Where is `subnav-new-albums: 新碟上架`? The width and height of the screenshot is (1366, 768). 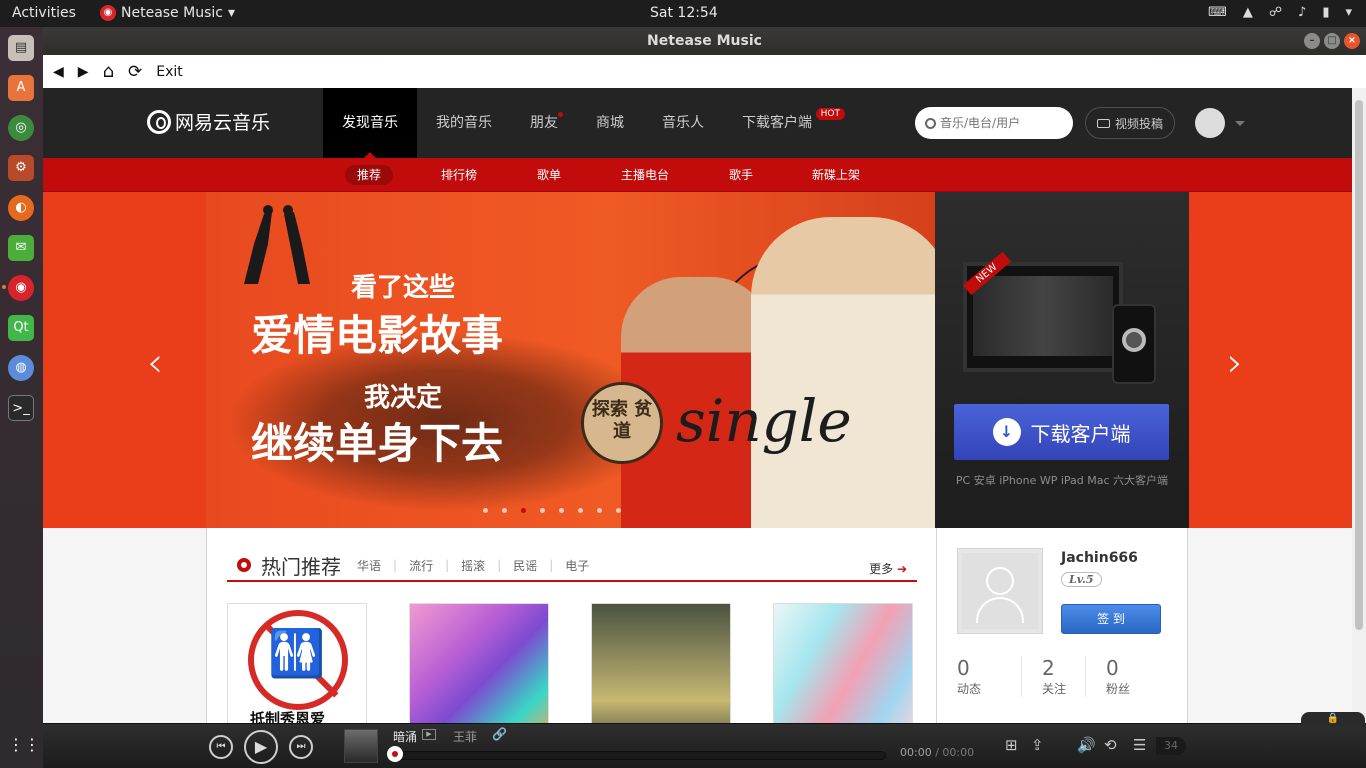
subnav-new-albums: 新碟上架 is located at coordinates (836, 175).